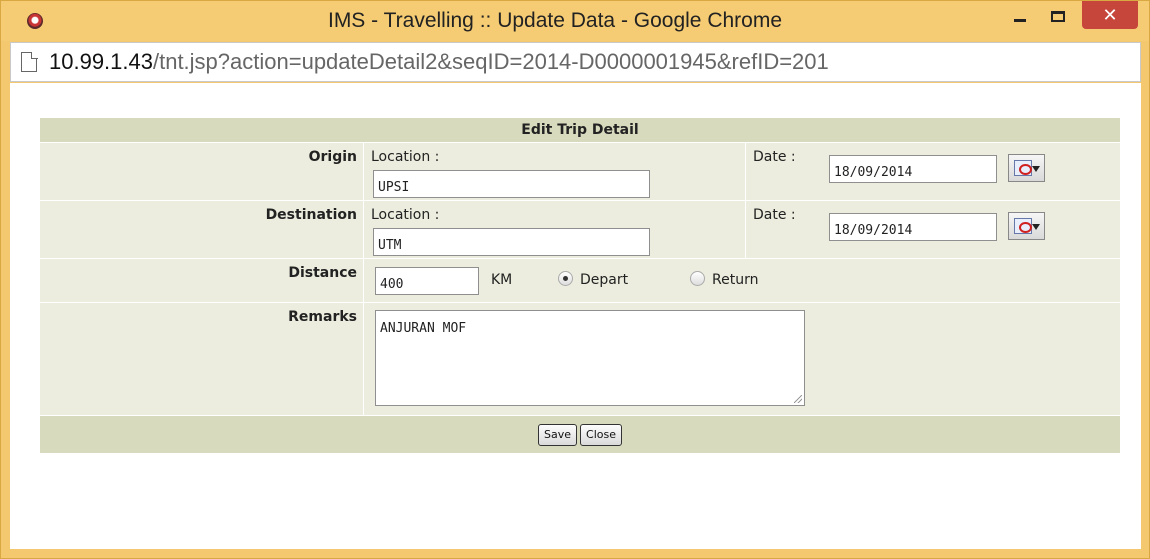 Image resolution: width=1150 pixels, height=559 pixels. I want to click on distance-row: Distance KM Depart Return, so click(580, 280).